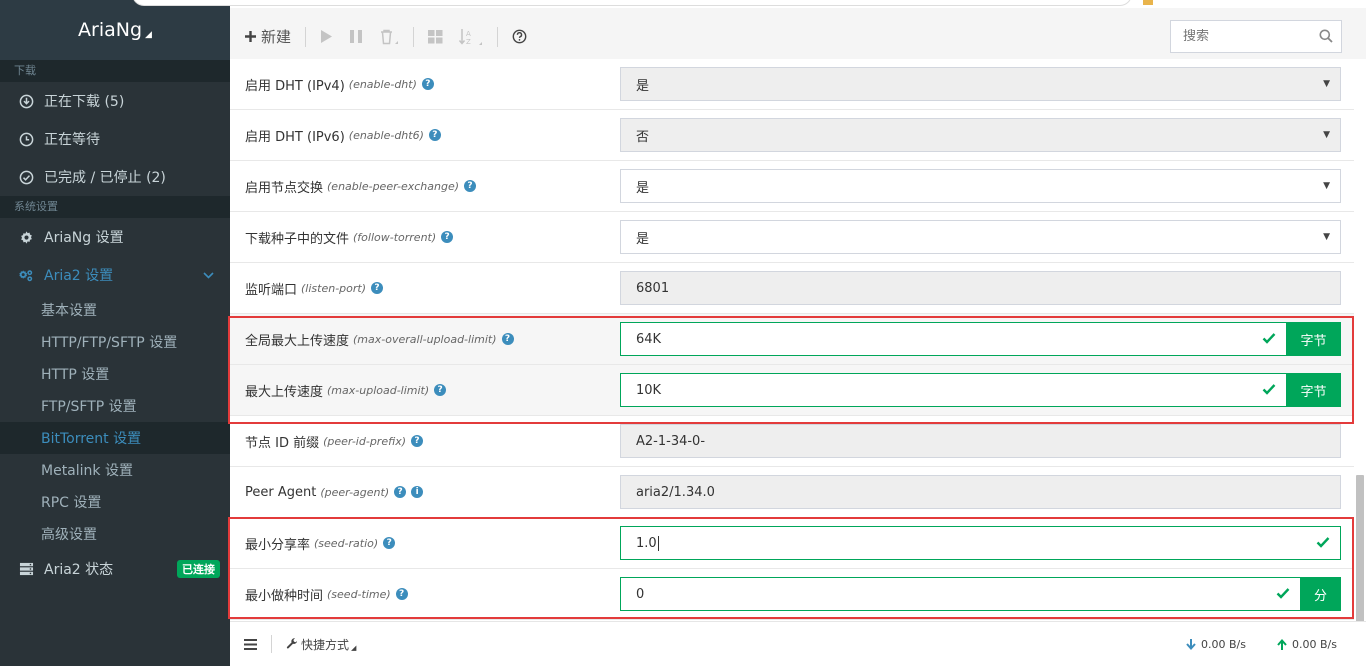 This screenshot has width=1366, height=666. What do you see at coordinates (675, 492) in the screenshot?
I see `setting-value: aria2/1.34.0` at bounding box center [675, 492].